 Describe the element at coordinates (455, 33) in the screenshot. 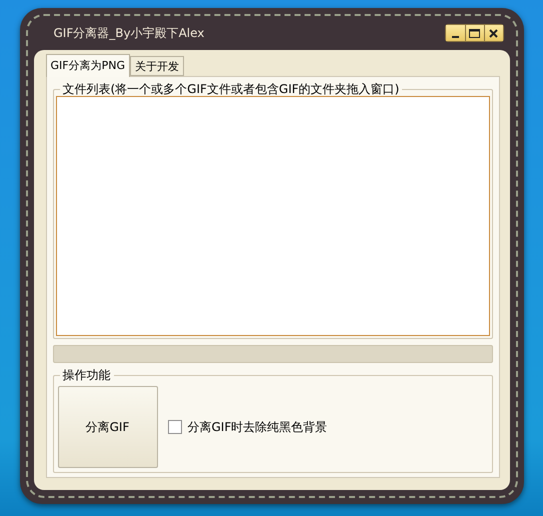

I see `minimize-button` at that location.